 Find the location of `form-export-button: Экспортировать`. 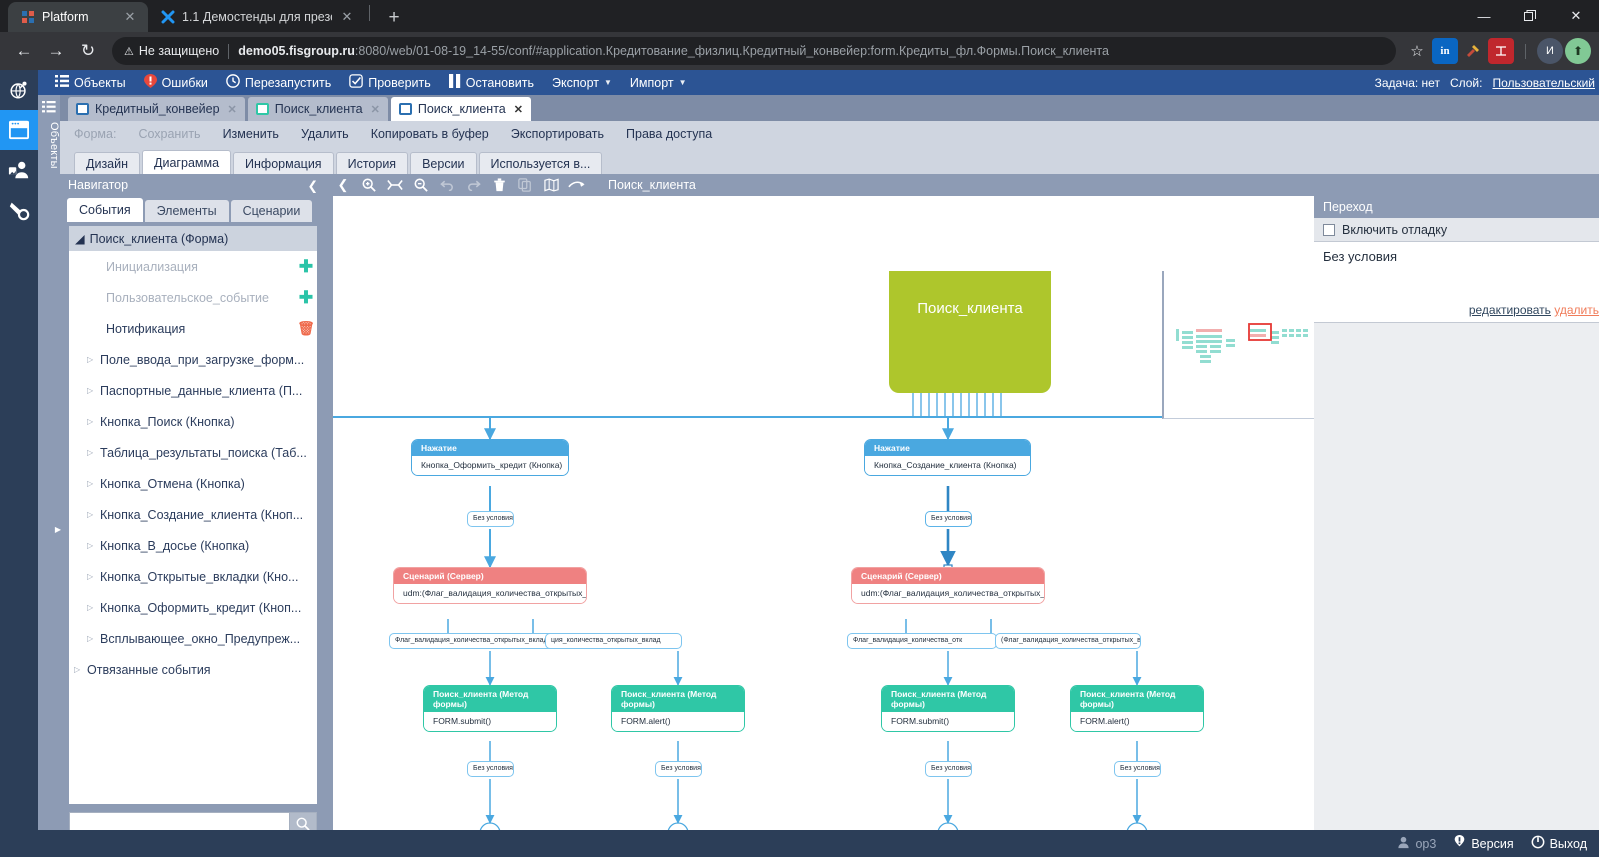

form-export-button: Экспортировать is located at coordinates (557, 134).